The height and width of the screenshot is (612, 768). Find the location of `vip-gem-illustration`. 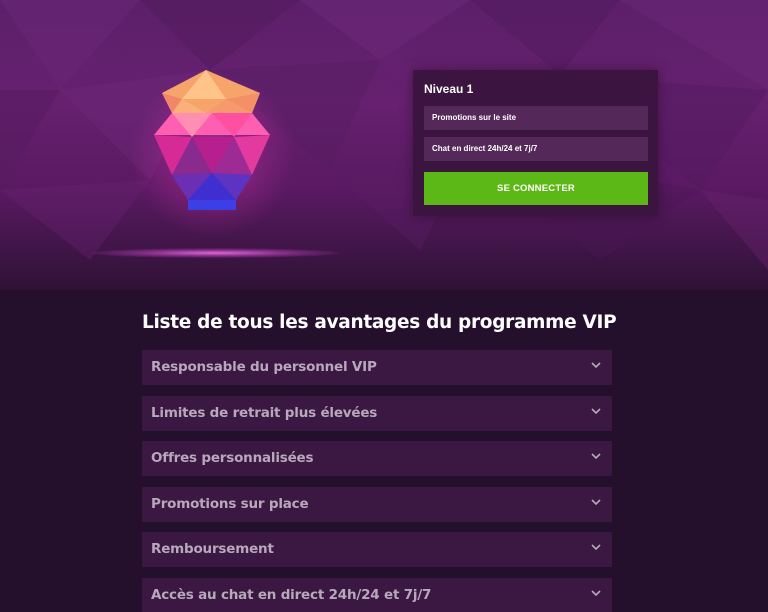

vip-gem-illustration is located at coordinates (215, 165).